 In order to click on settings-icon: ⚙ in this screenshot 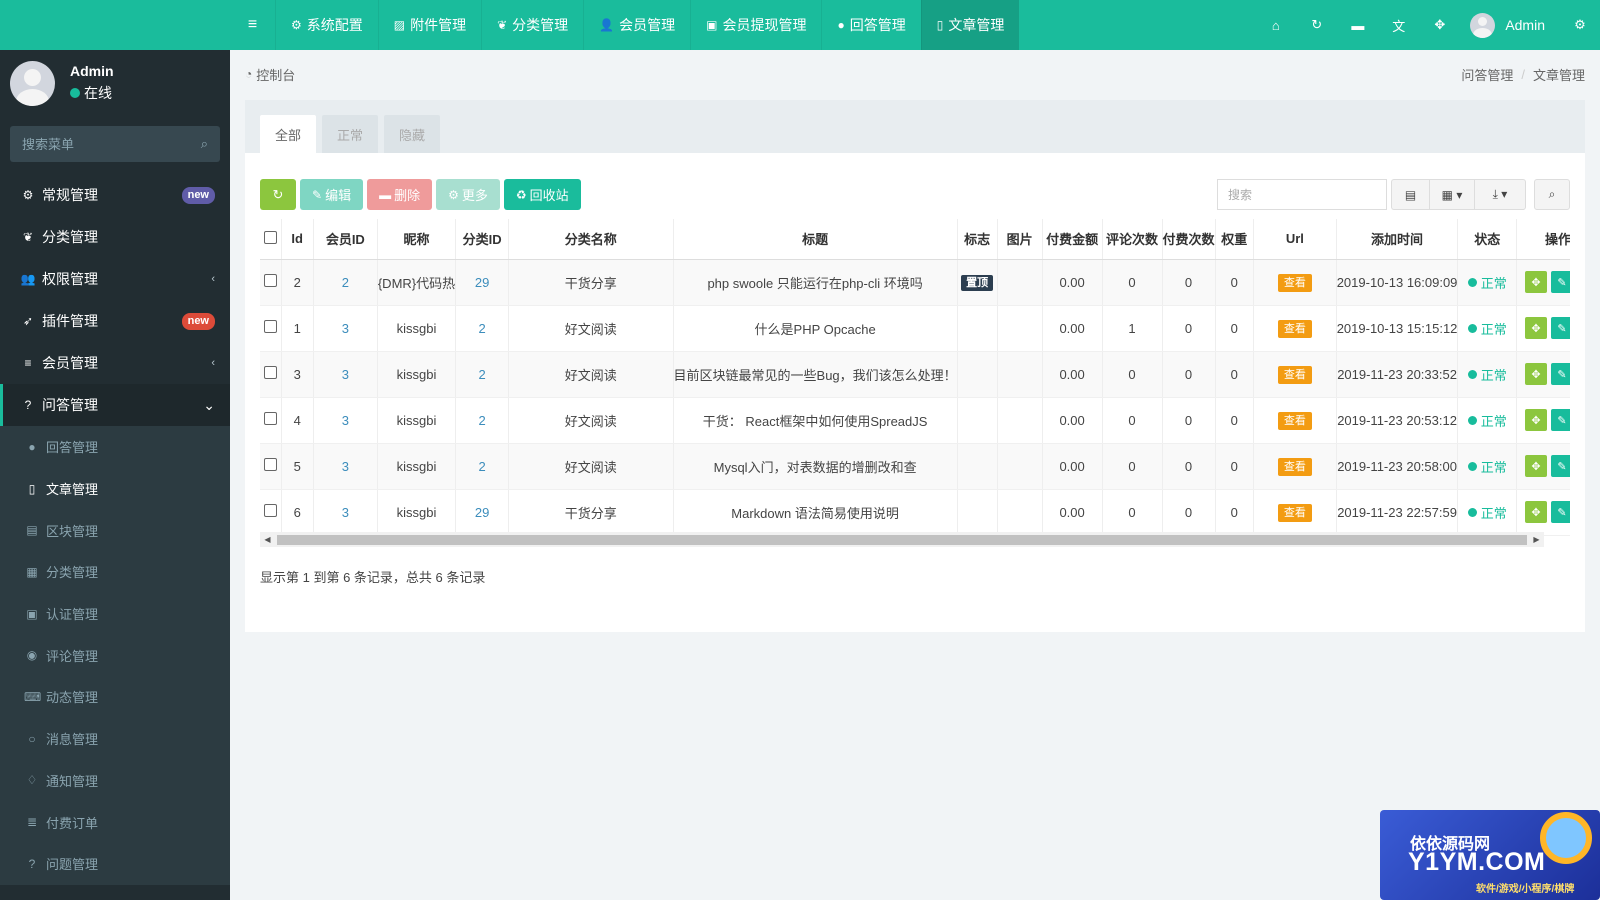, I will do `click(1580, 25)`.